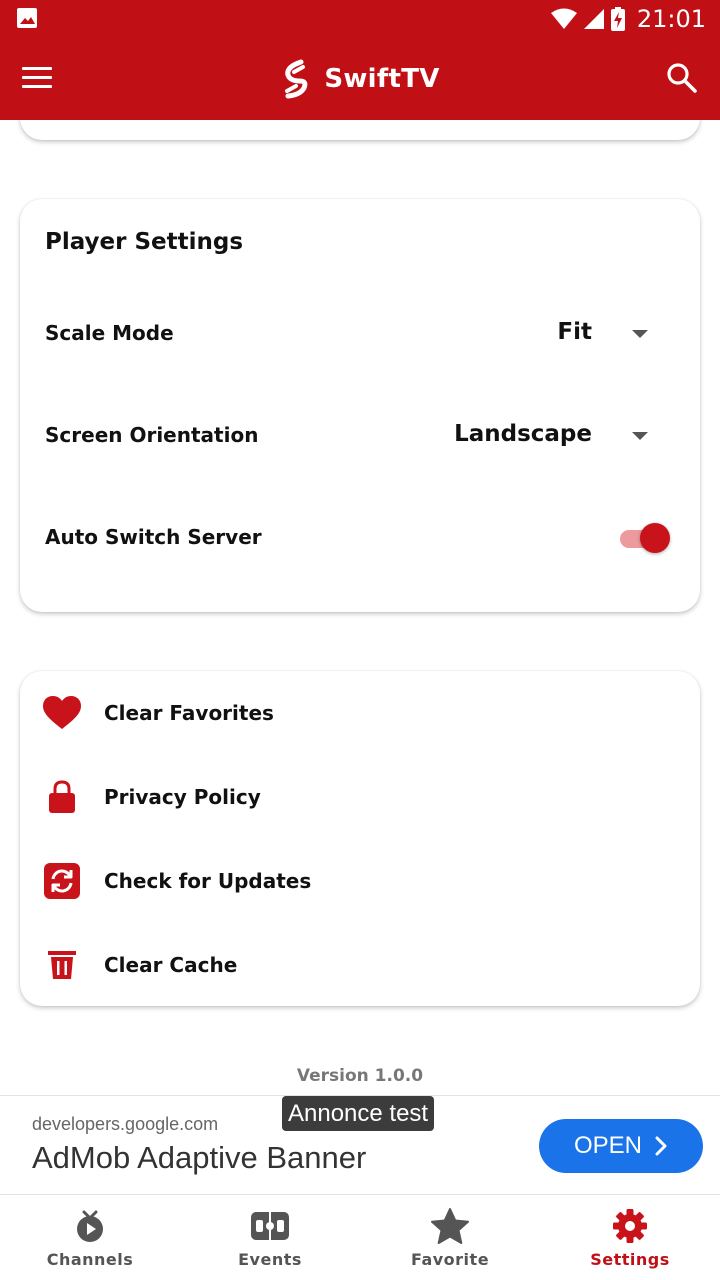 The width and height of the screenshot is (720, 1280). What do you see at coordinates (62, 965) in the screenshot?
I see `trash-icon` at bounding box center [62, 965].